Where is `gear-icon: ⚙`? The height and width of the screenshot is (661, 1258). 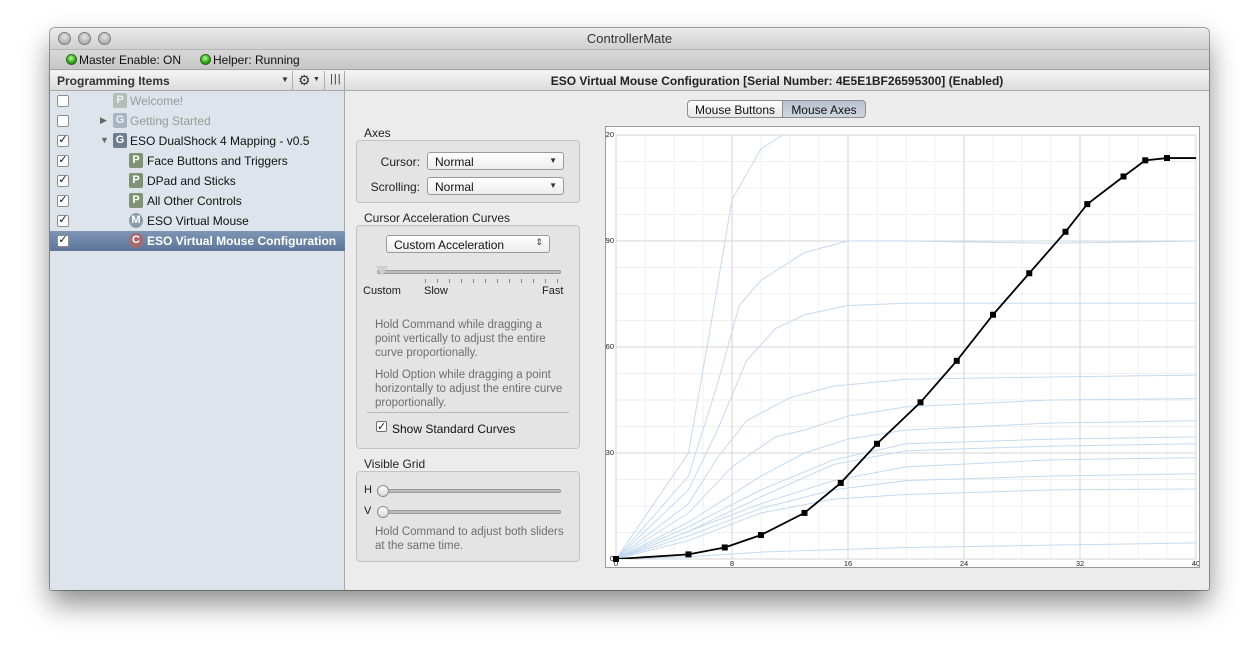 gear-icon: ⚙ is located at coordinates (304, 80).